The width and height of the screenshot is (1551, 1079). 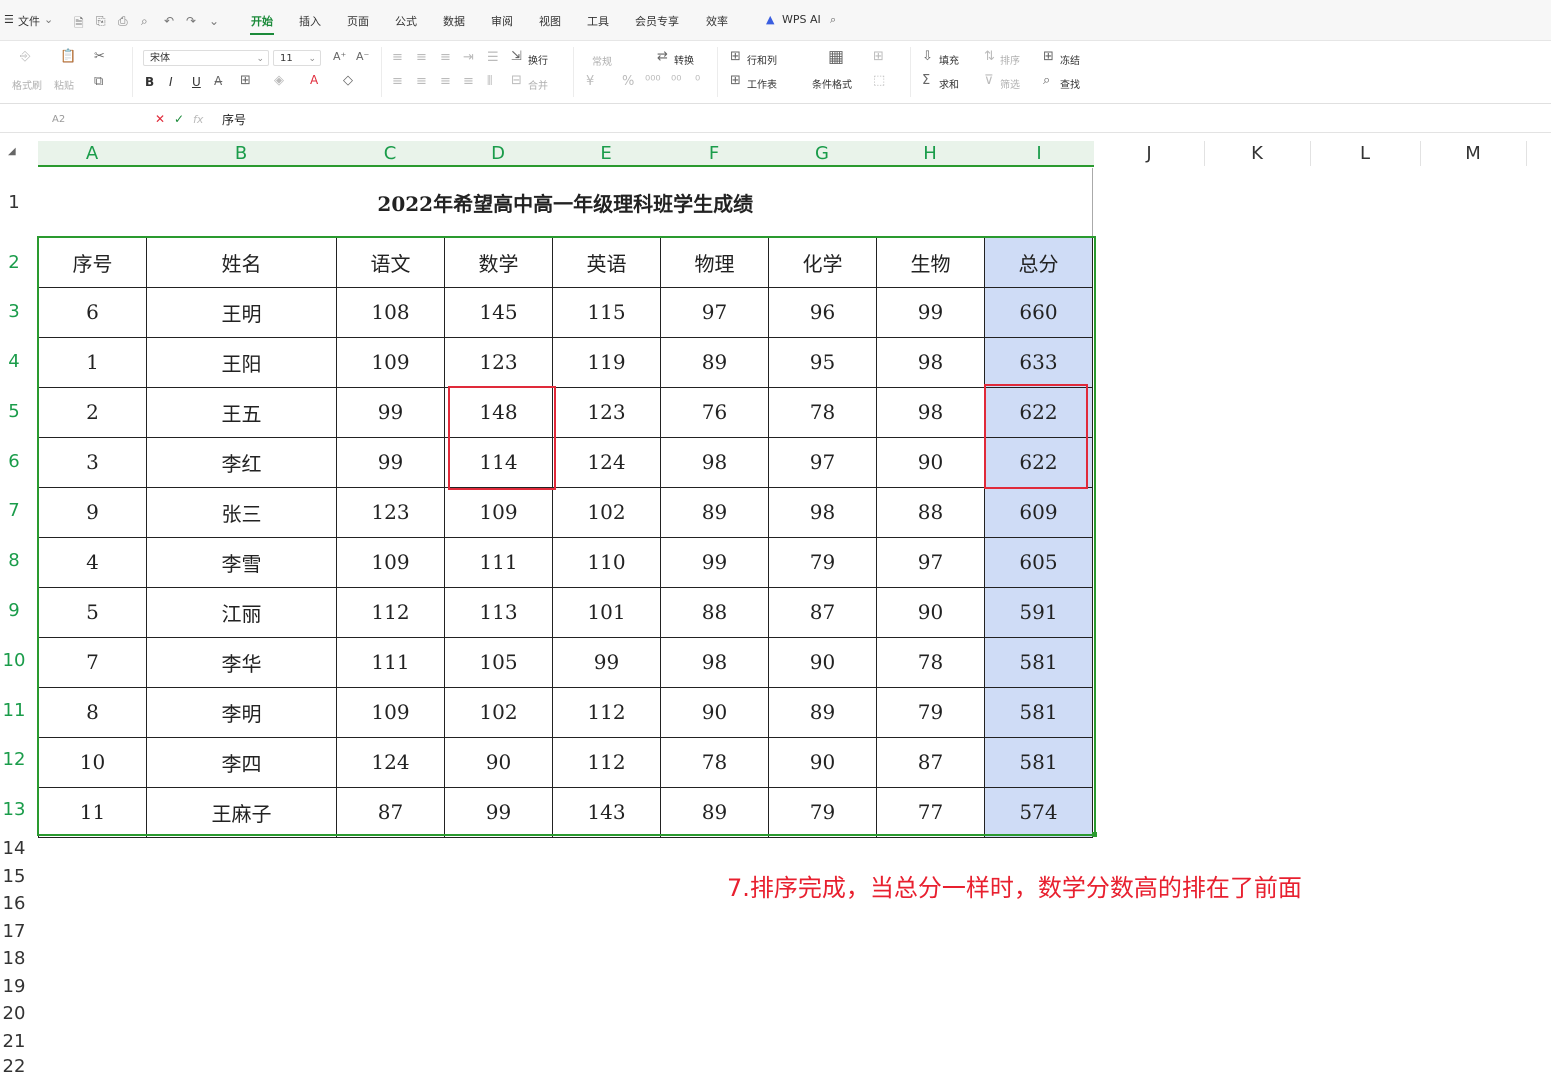 What do you see at coordinates (930, 812) in the screenshot?
I see `table-cell: 77` at bounding box center [930, 812].